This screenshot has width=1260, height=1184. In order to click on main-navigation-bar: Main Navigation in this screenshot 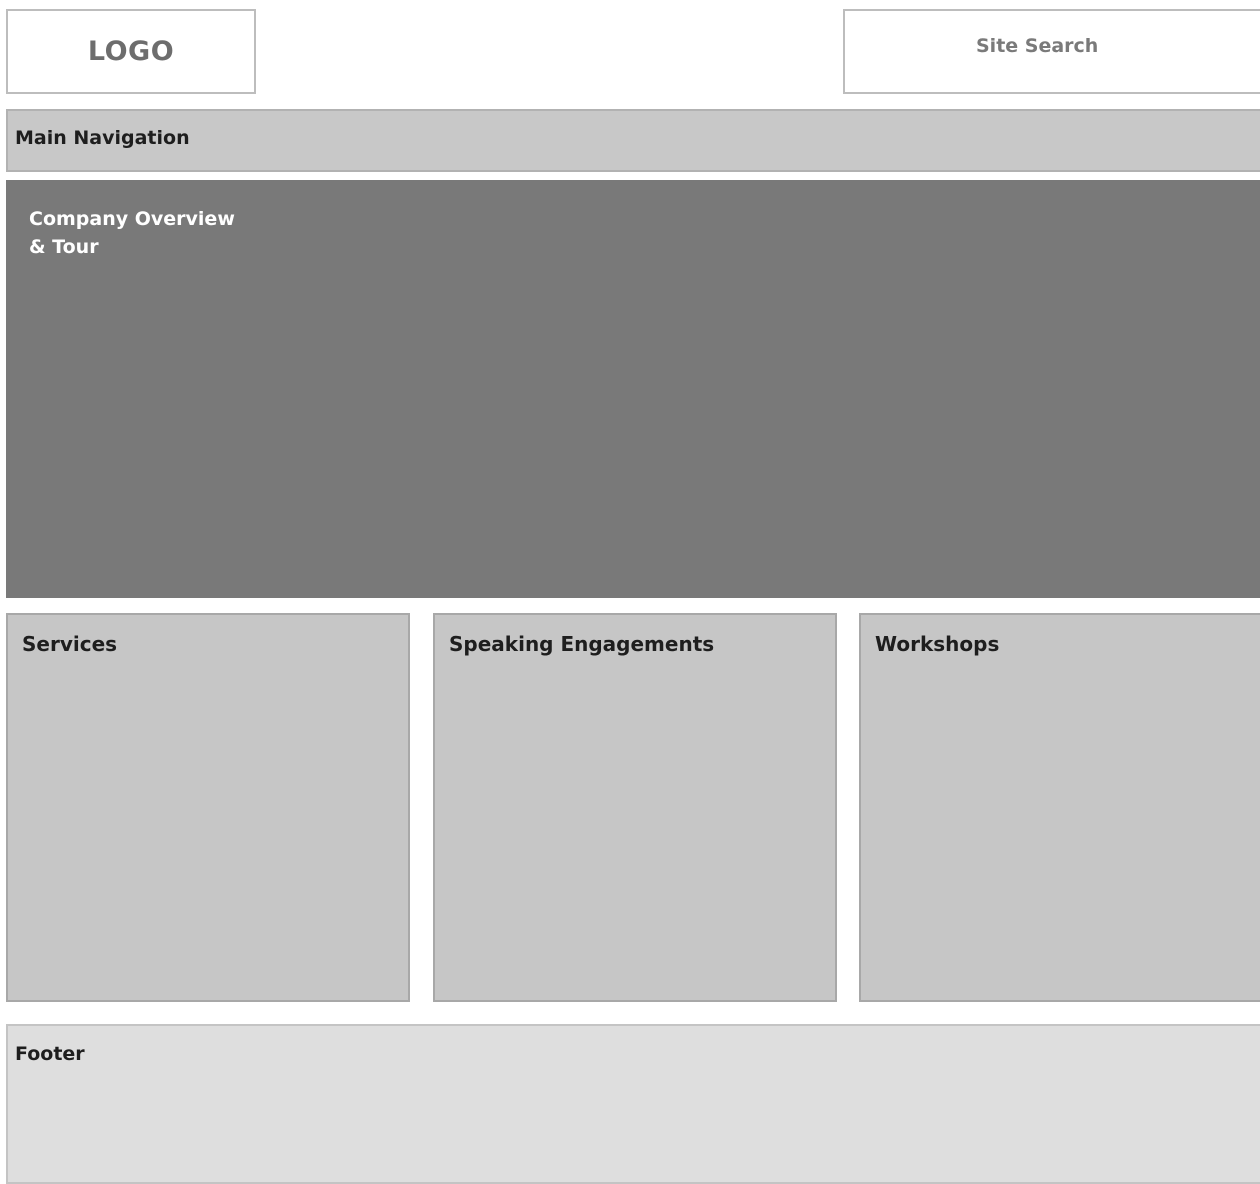, I will do `click(633, 140)`.